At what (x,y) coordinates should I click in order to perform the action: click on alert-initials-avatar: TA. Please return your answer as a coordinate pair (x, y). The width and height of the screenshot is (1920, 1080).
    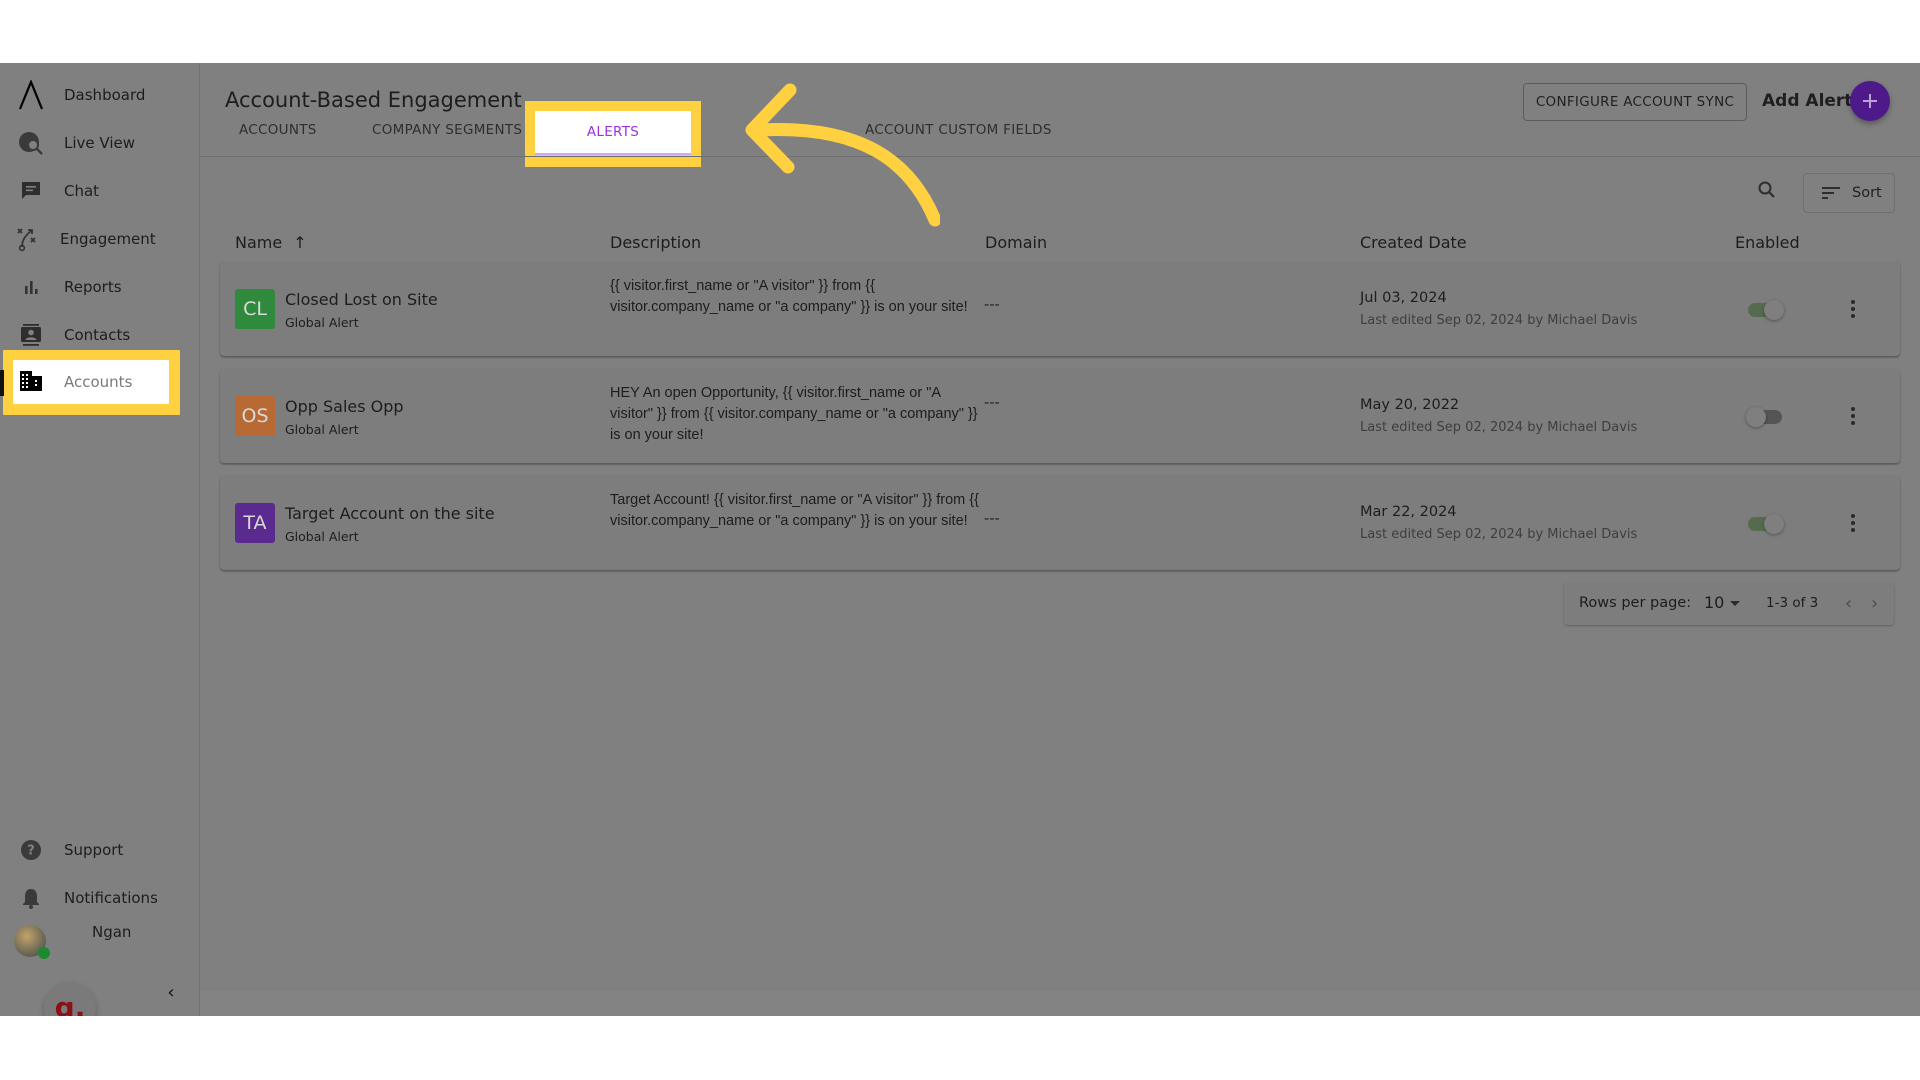
    Looking at the image, I should click on (255, 523).